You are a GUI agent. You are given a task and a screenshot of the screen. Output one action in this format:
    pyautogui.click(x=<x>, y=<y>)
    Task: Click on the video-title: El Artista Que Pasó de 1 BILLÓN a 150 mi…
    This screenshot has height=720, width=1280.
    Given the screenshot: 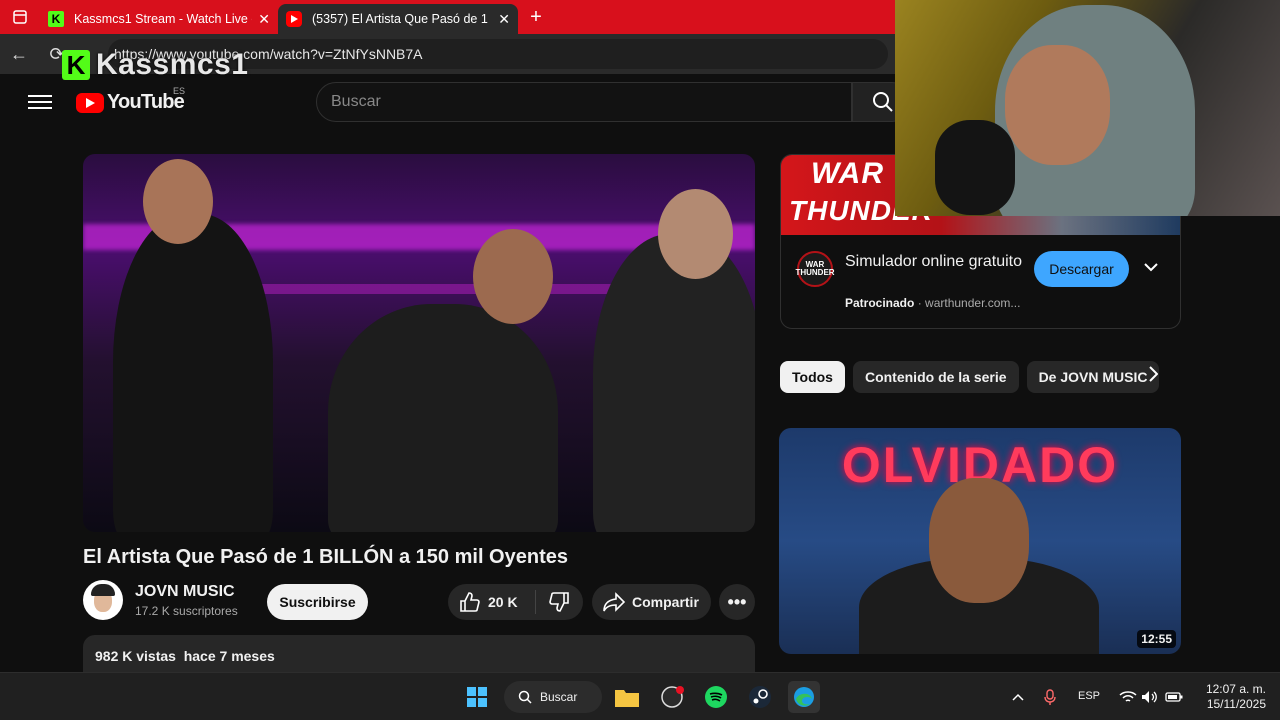 What is the action you would take?
    pyautogui.click(x=325, y=557)
    